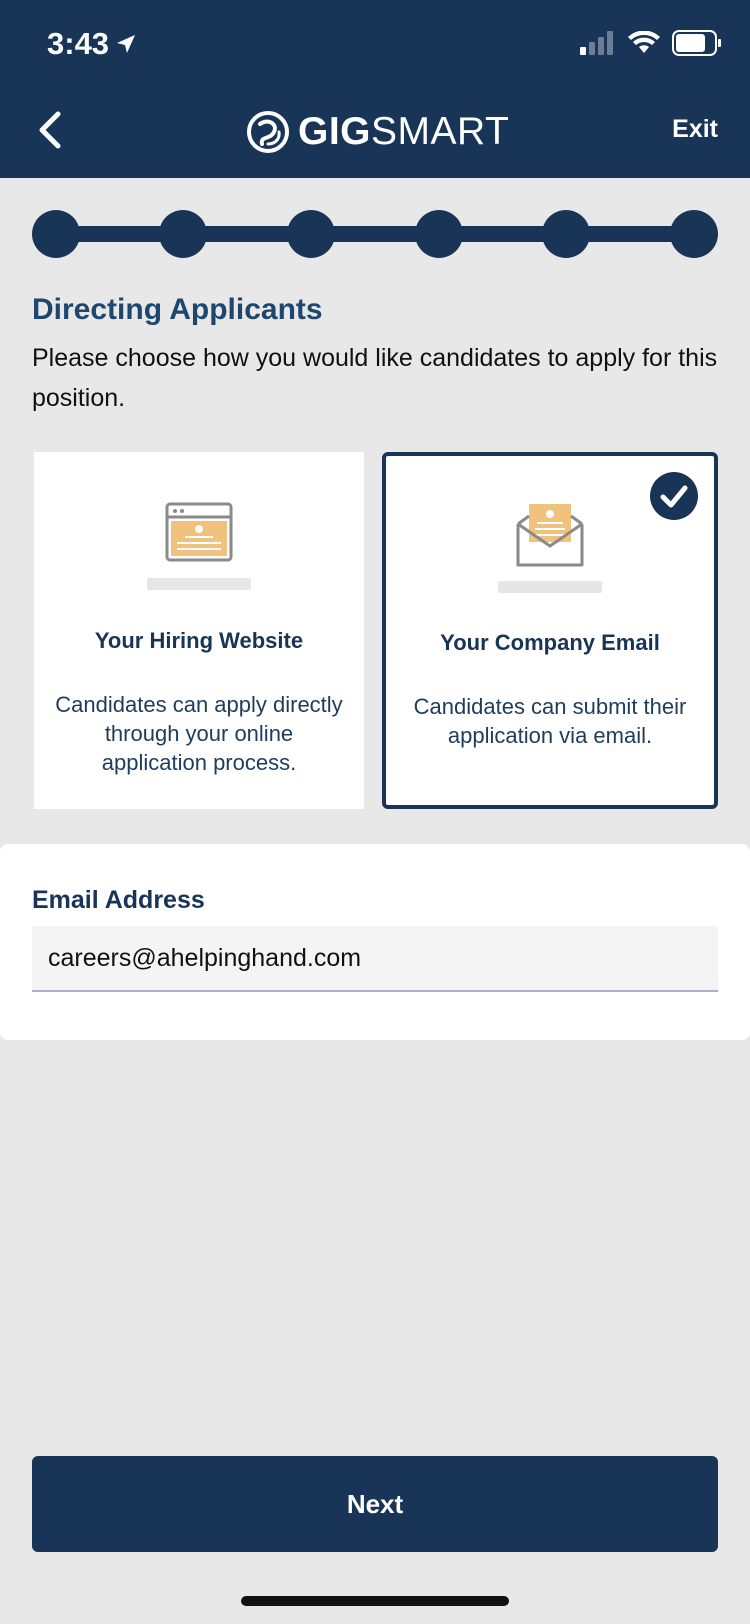  Describe the element at coordinates (674, 496) in the screenshot. I see `selected-check-icon` at that location.